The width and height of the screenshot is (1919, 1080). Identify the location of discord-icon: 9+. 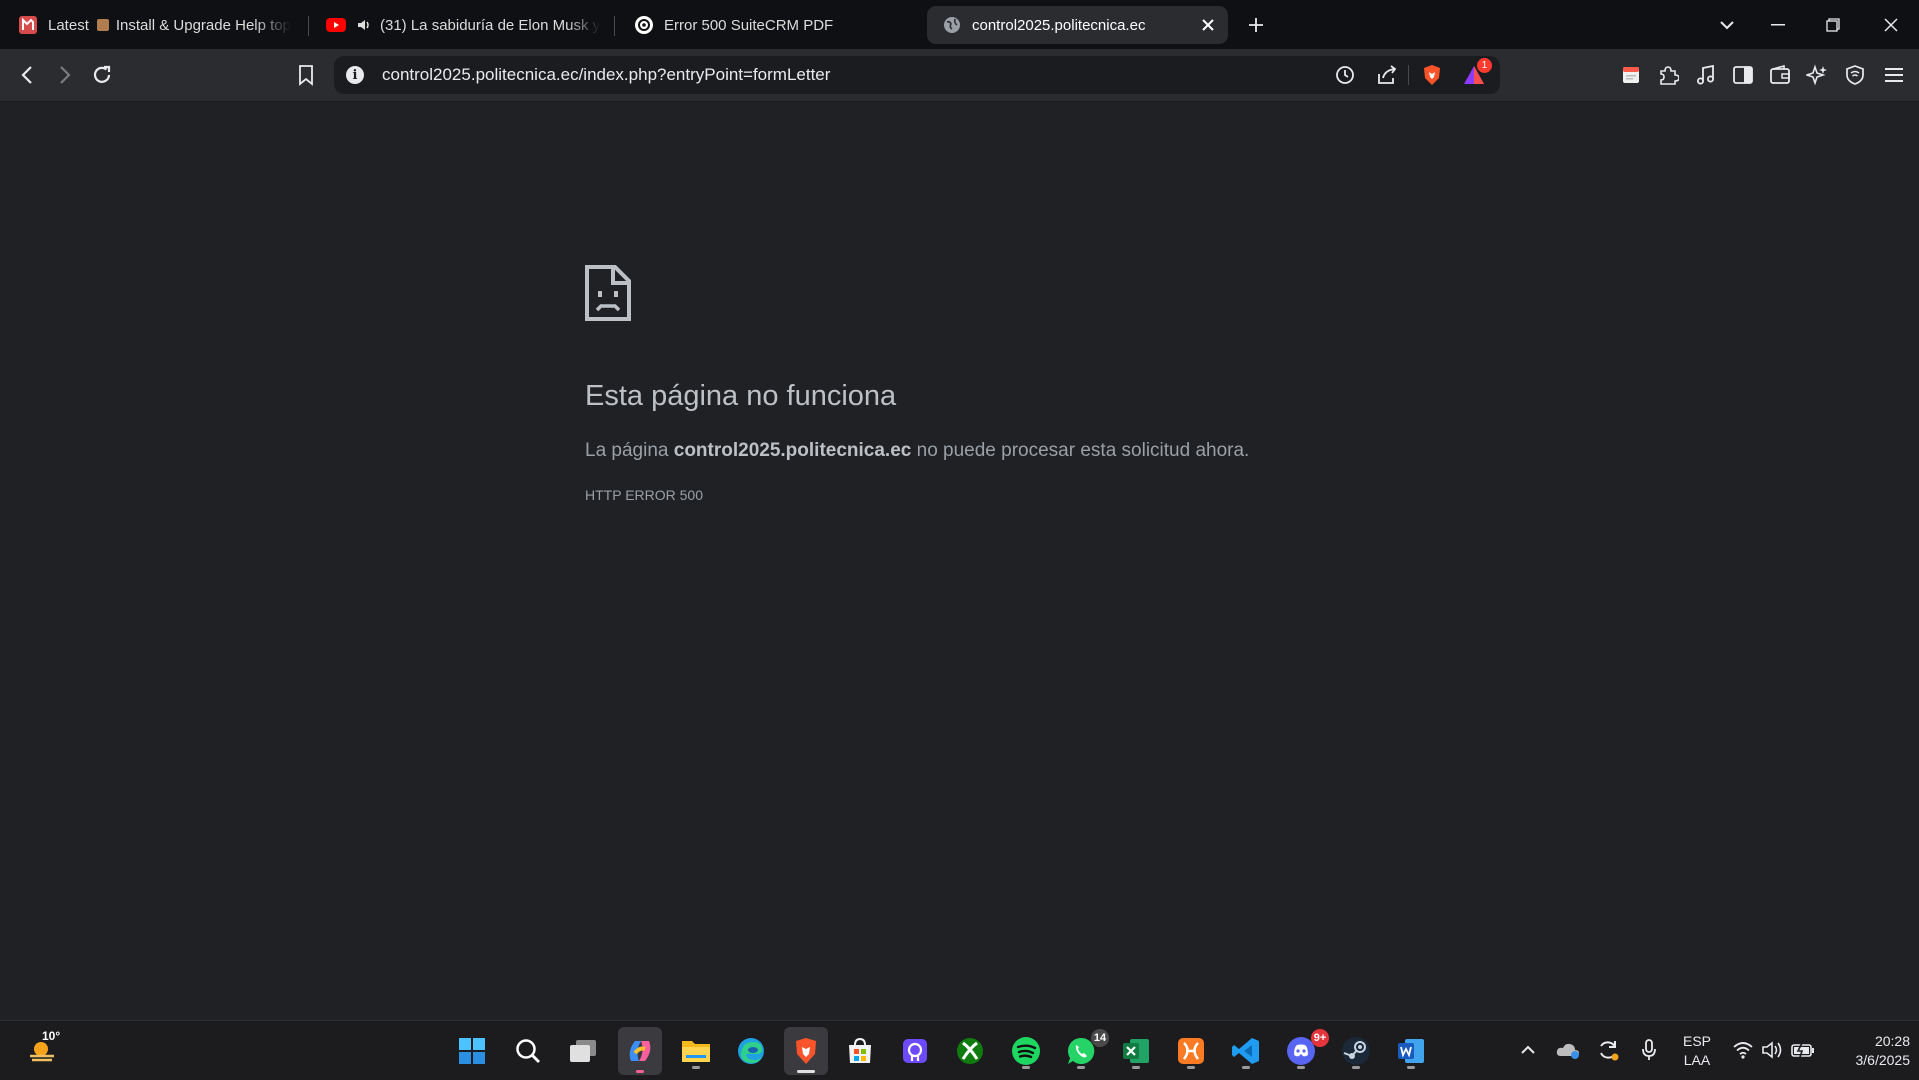
(1305, 1050).